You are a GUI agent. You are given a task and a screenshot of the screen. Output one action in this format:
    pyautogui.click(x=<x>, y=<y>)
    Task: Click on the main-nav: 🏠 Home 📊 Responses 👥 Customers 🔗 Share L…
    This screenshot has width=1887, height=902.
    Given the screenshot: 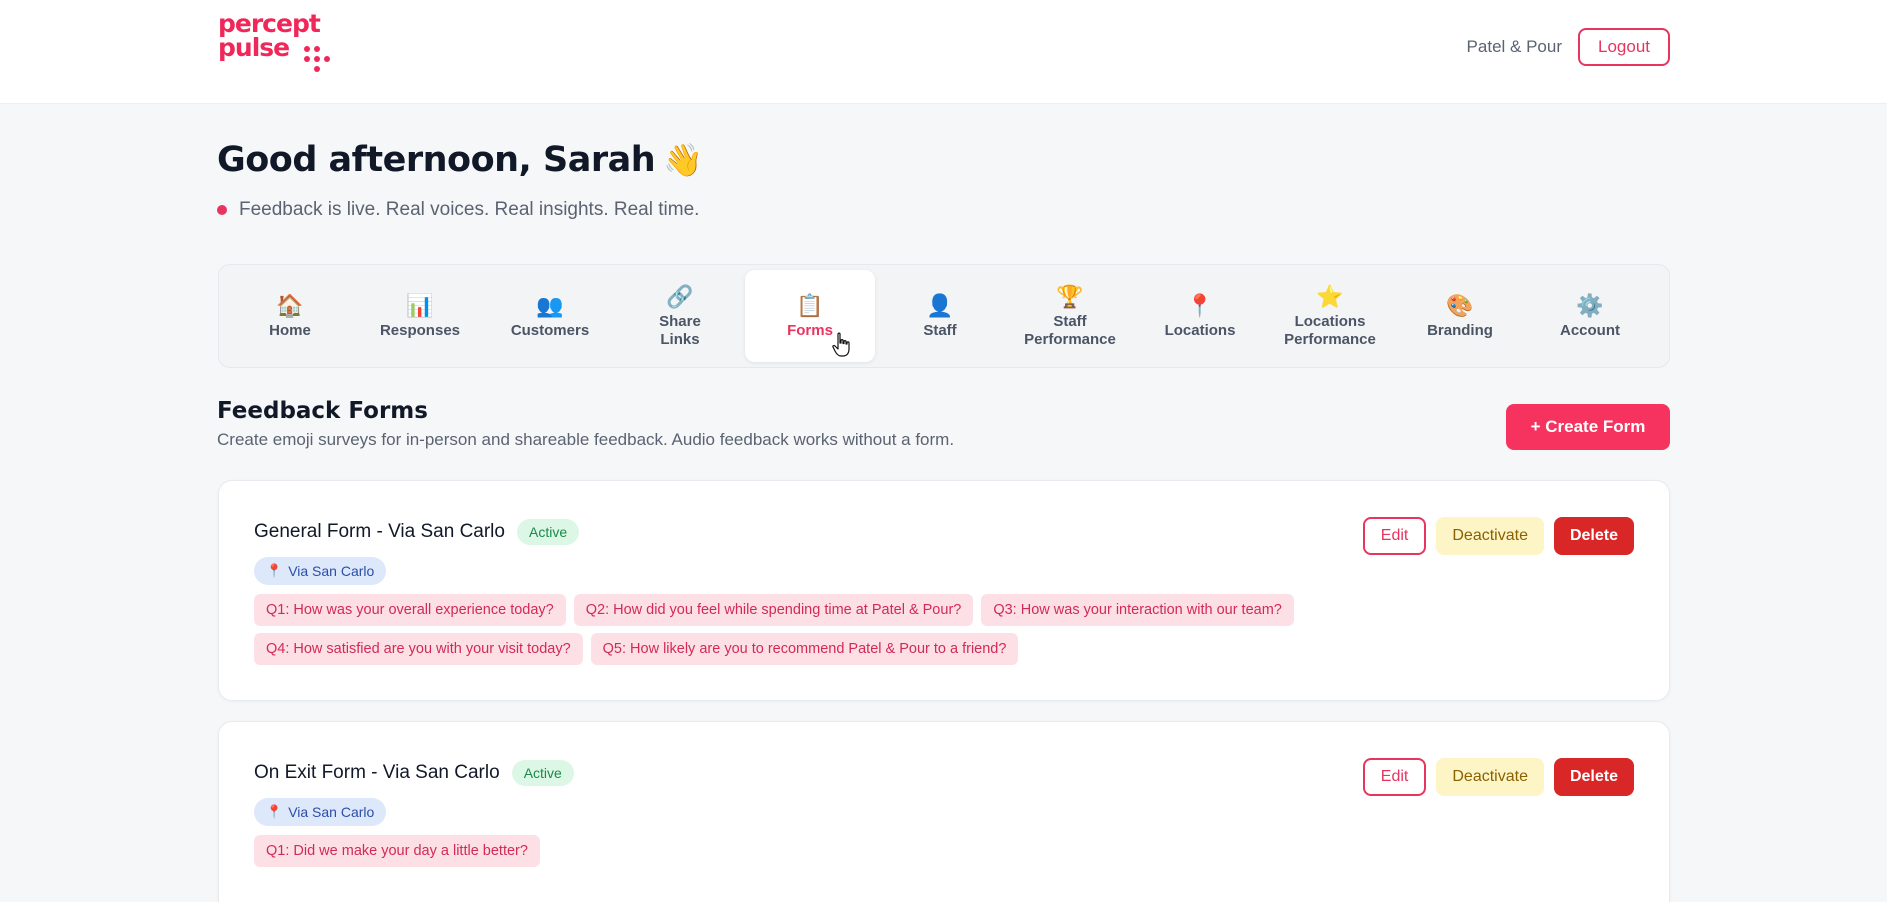 What is the action you would take?
    pyautogui.click(x=944, y=316)
    